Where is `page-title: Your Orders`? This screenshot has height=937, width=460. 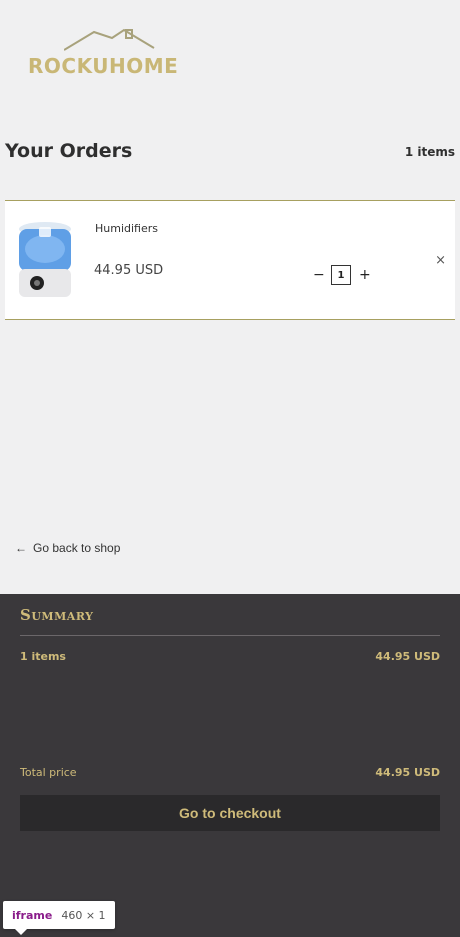
page-title: Your Orders is located at coordinates (69, 151).